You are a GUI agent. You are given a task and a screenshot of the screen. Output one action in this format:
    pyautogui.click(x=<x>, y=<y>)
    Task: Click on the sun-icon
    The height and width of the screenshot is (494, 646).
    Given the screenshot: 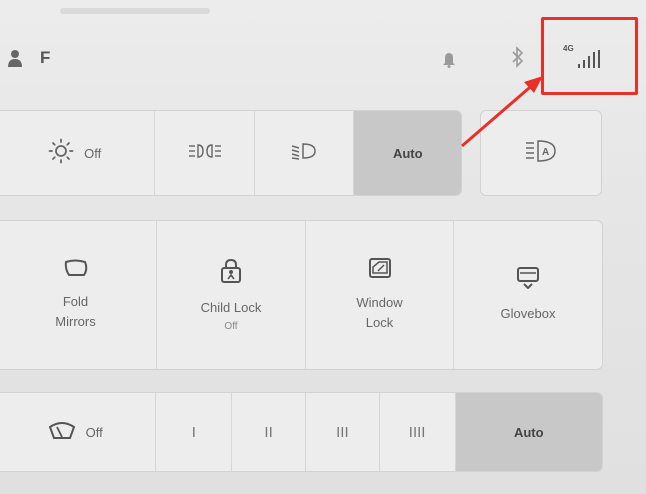 What is the action you would take?
    pyautogui.click(x=61, y=153)
    